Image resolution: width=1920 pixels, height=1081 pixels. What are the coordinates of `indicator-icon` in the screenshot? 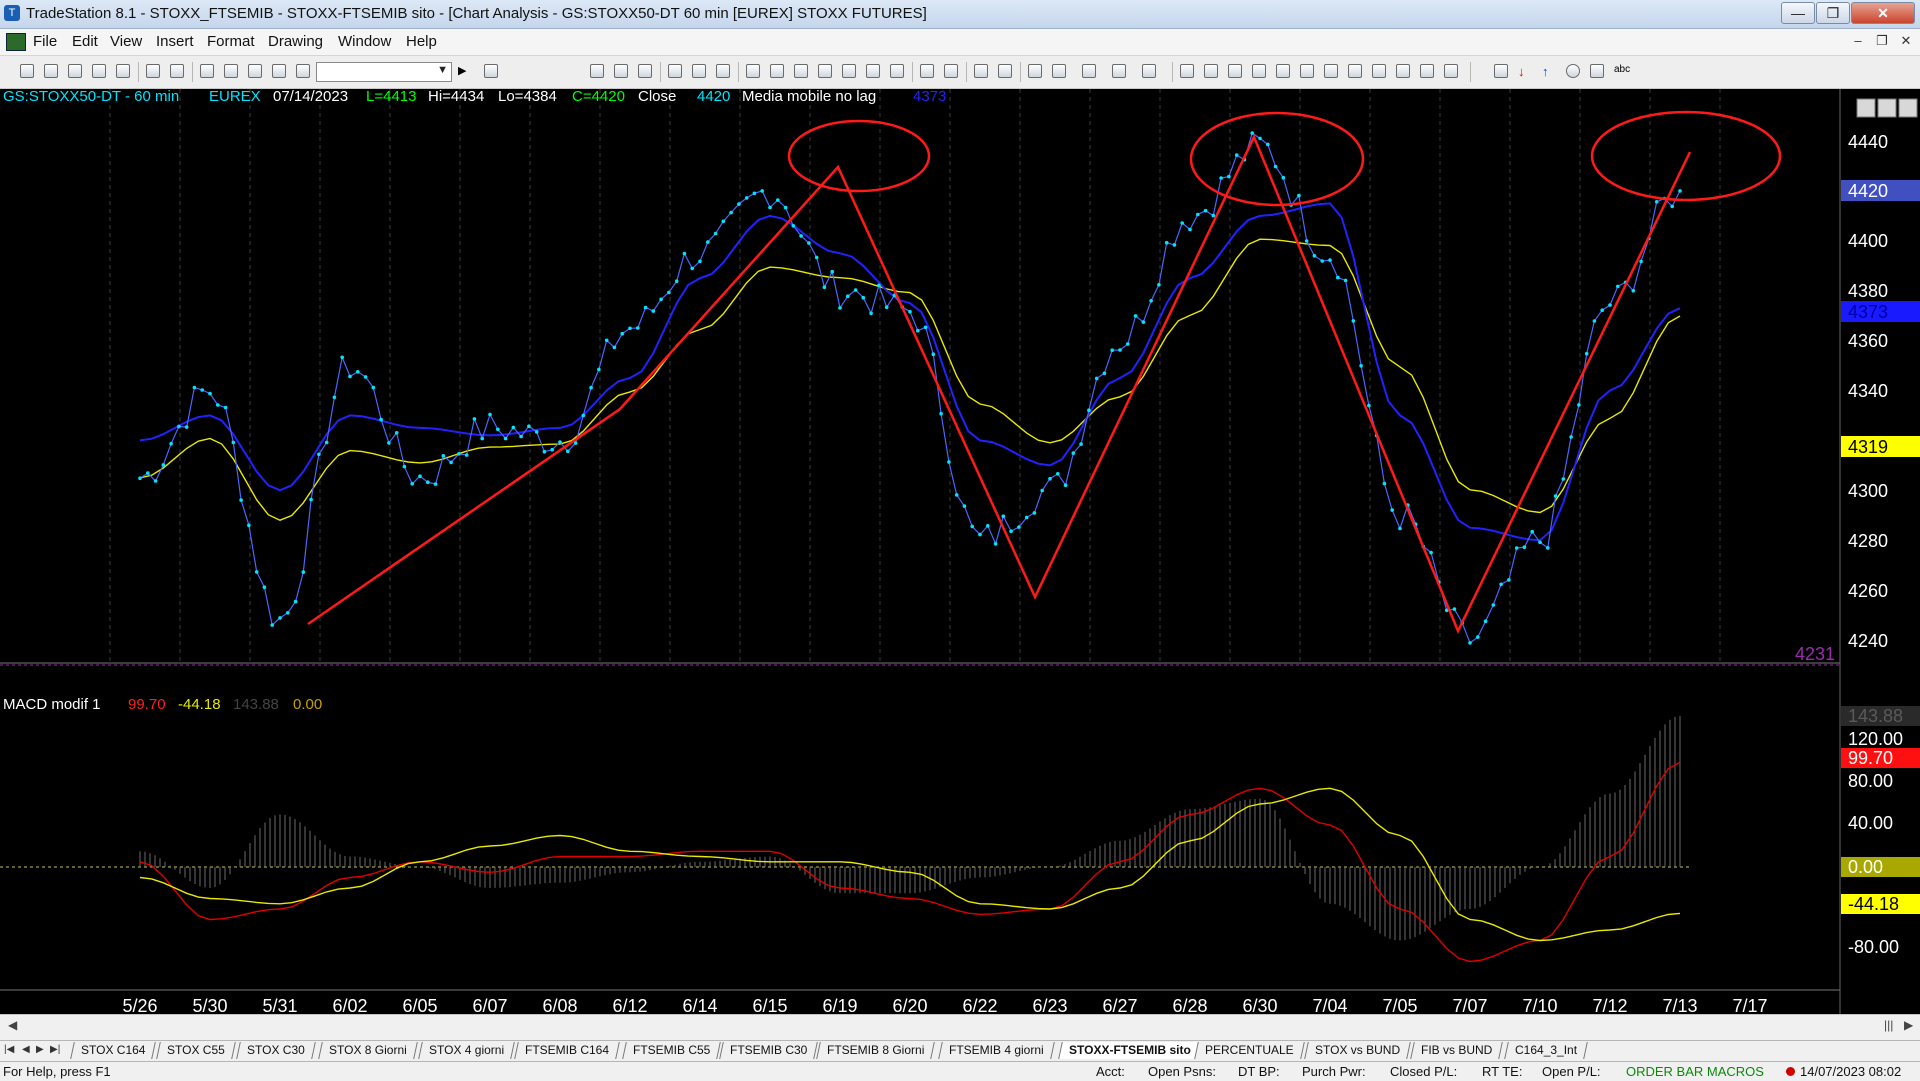 It's located at (675, 71).